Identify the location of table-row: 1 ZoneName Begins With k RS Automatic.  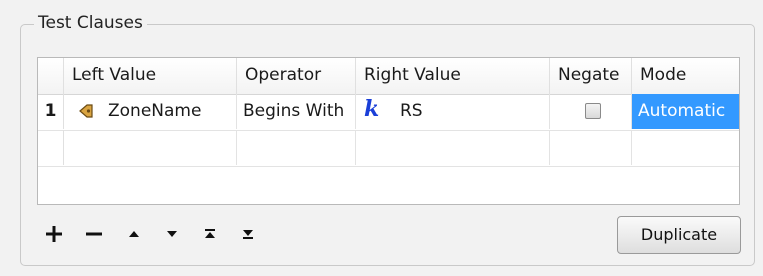
(388, 112).